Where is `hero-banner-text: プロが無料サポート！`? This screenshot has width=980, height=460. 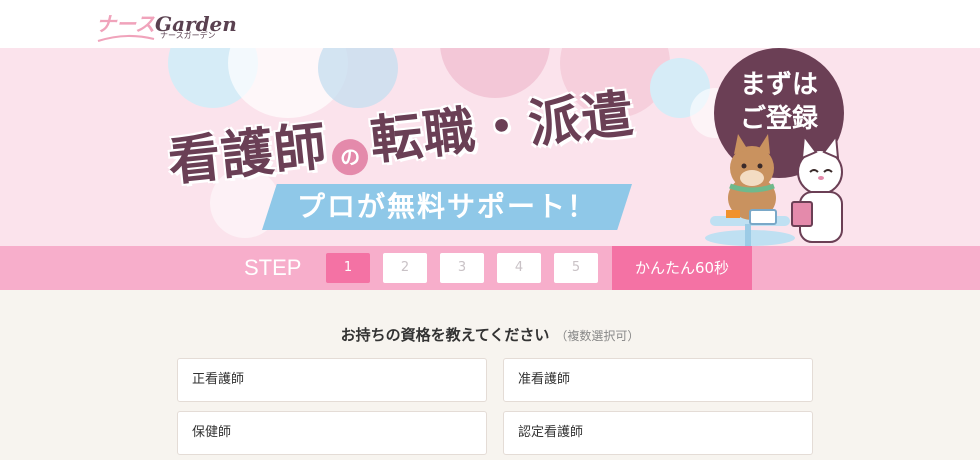 hero-banner-text: プロが無料サポート！ is located at coordinates (446, 206).